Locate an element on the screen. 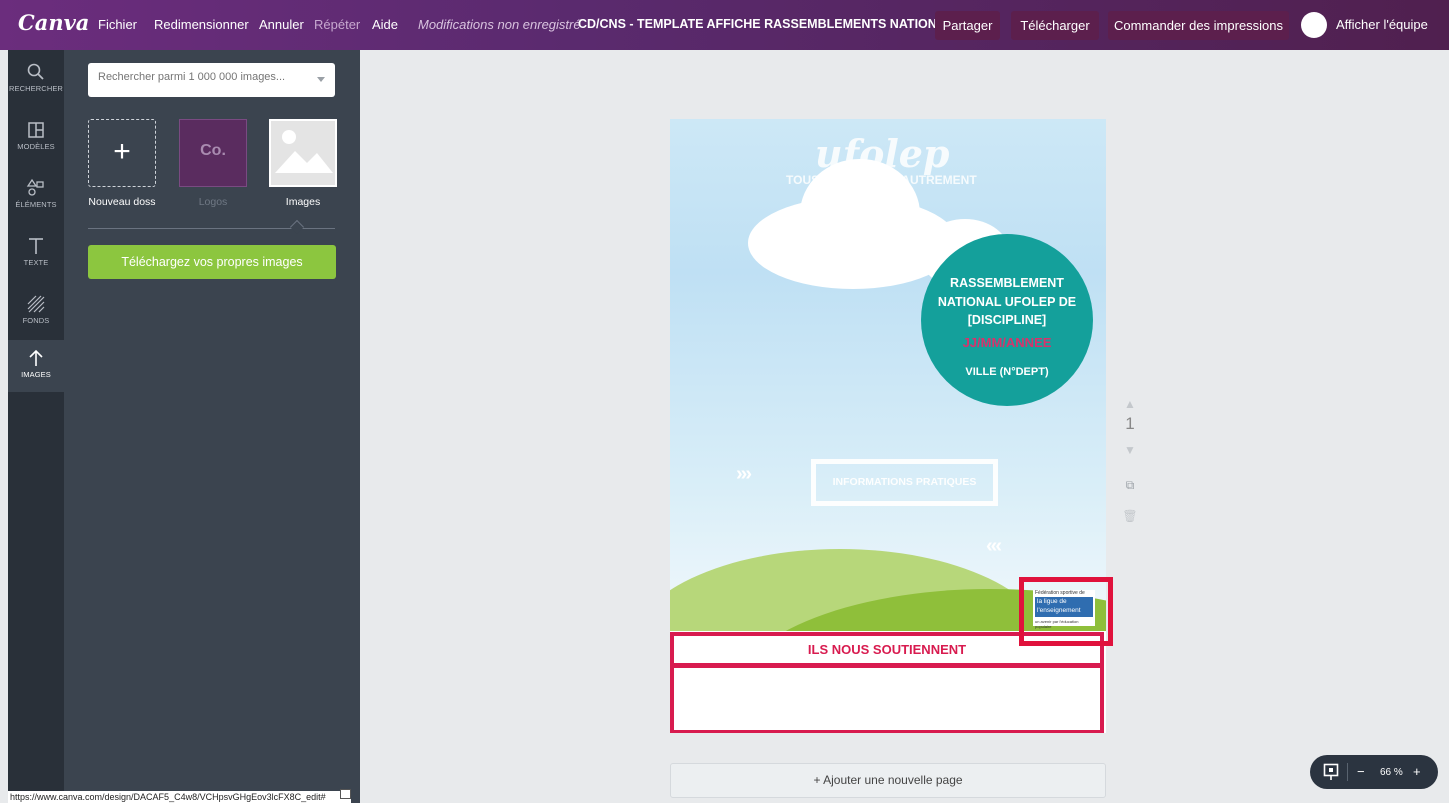 The height and width of the screenshot is (803, 1449). canva-logo: Canva is located at coordinates (53, 22).